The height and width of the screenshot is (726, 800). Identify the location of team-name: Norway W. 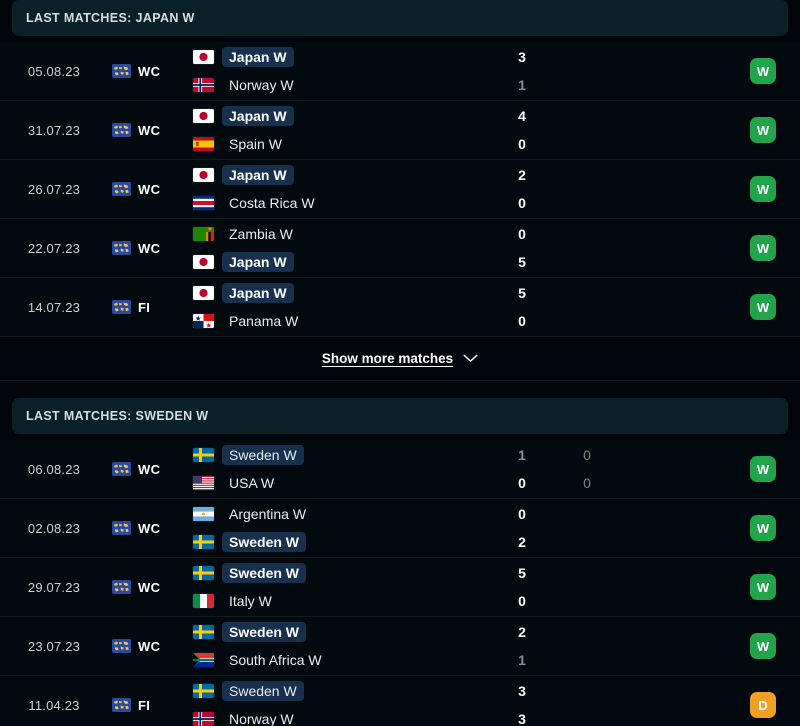
(261, 718).